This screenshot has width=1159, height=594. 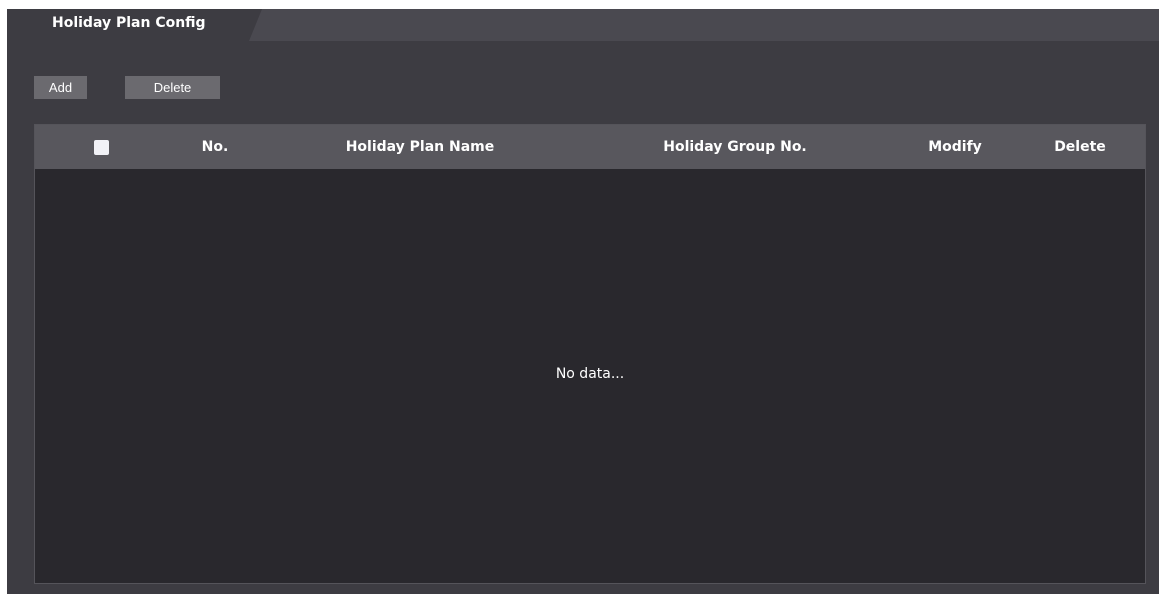 I want to click on column-header-delete: Delete, so click(x=1080, y=147).